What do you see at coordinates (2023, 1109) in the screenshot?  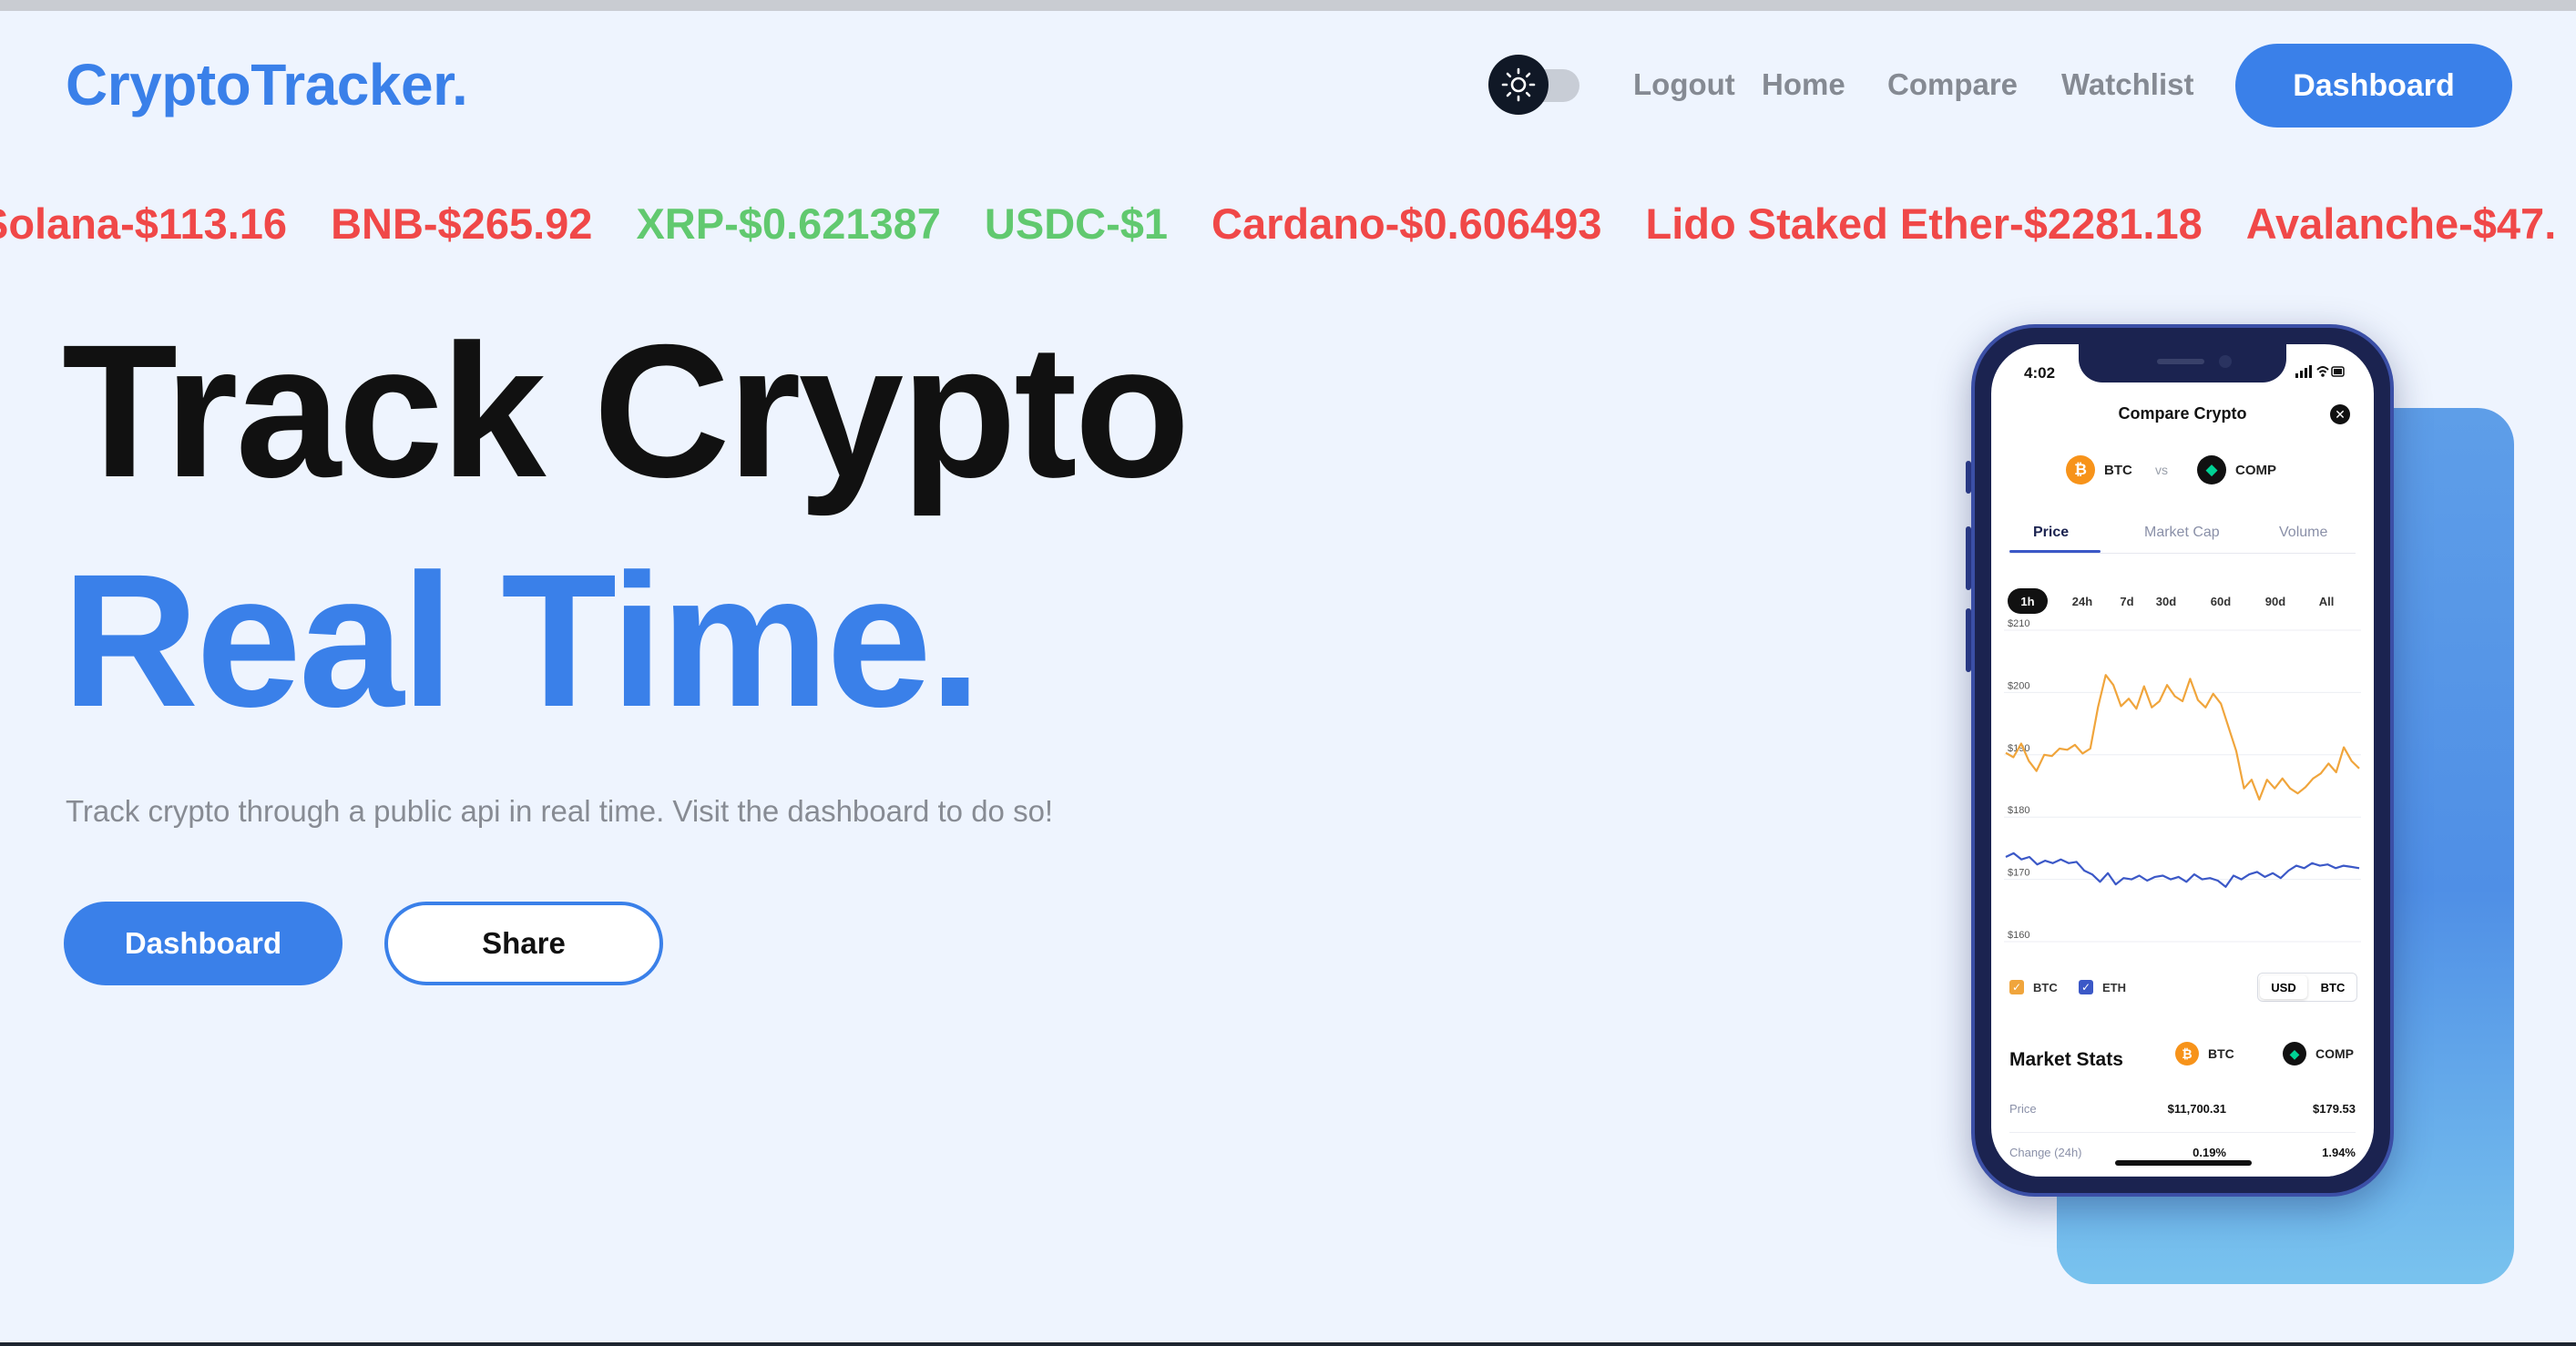 I see `stat-label: Price` at bounding box center [2023, 1109].